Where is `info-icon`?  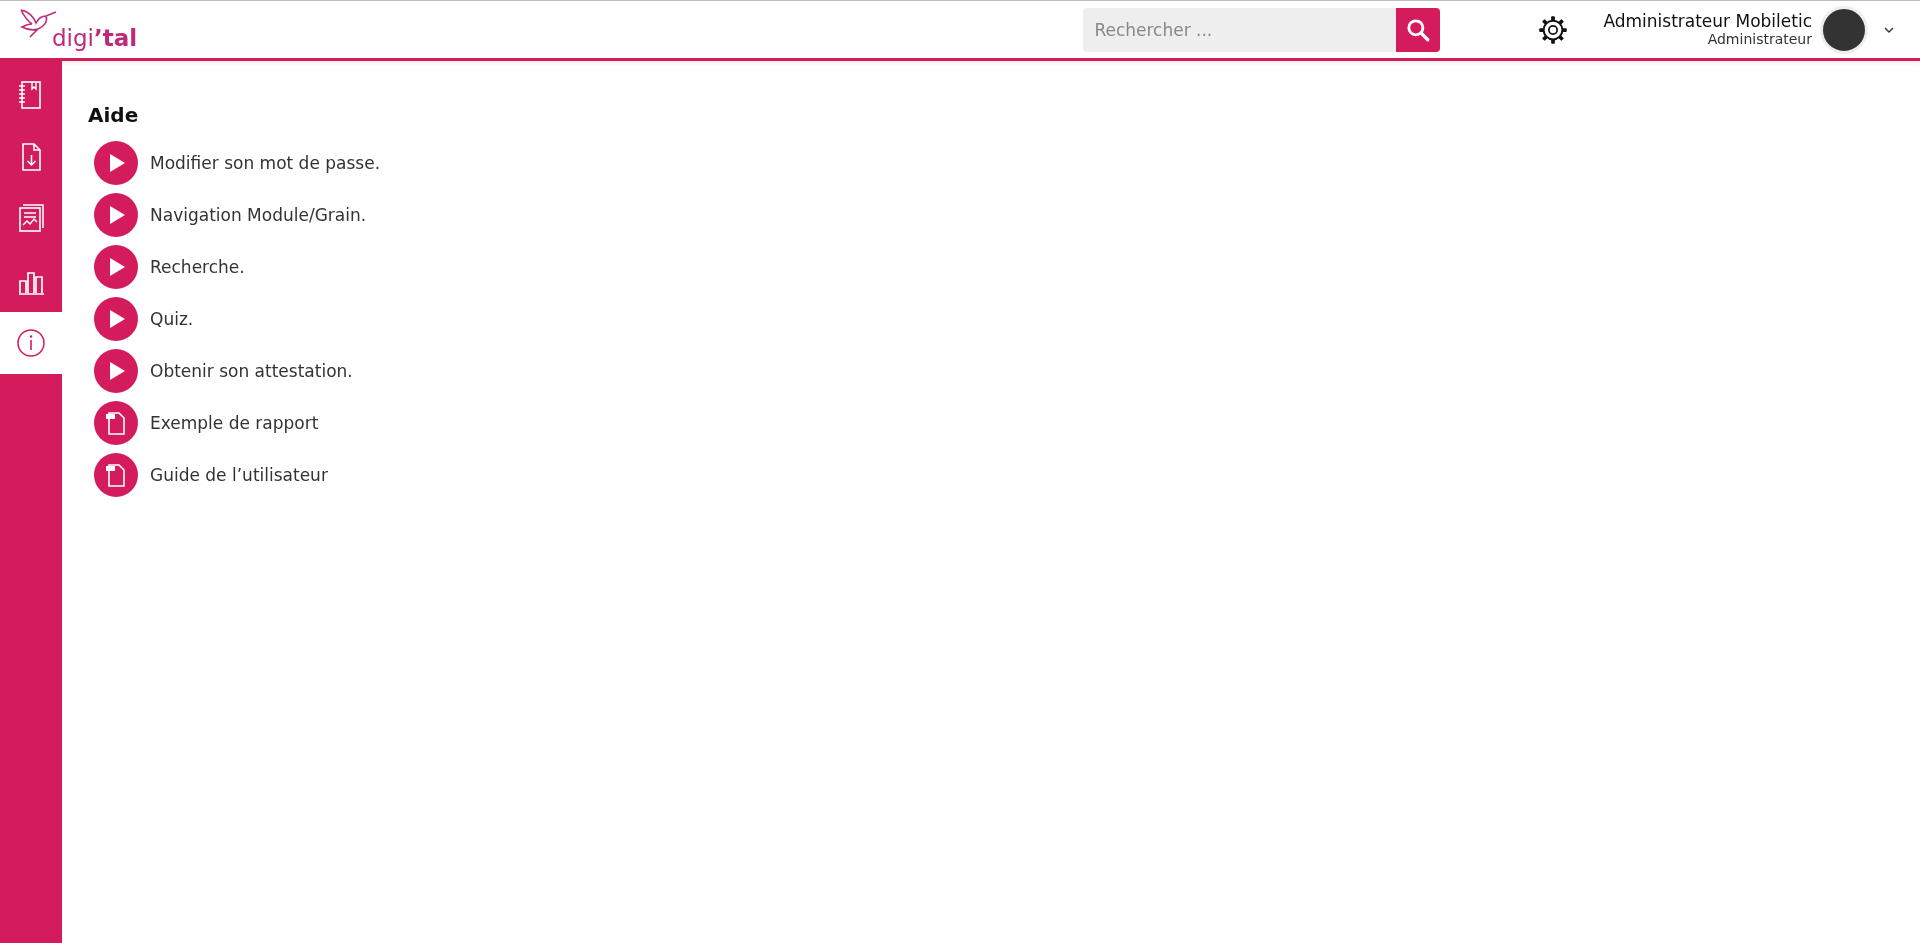
info-icon is located at coordinates (31, 343).